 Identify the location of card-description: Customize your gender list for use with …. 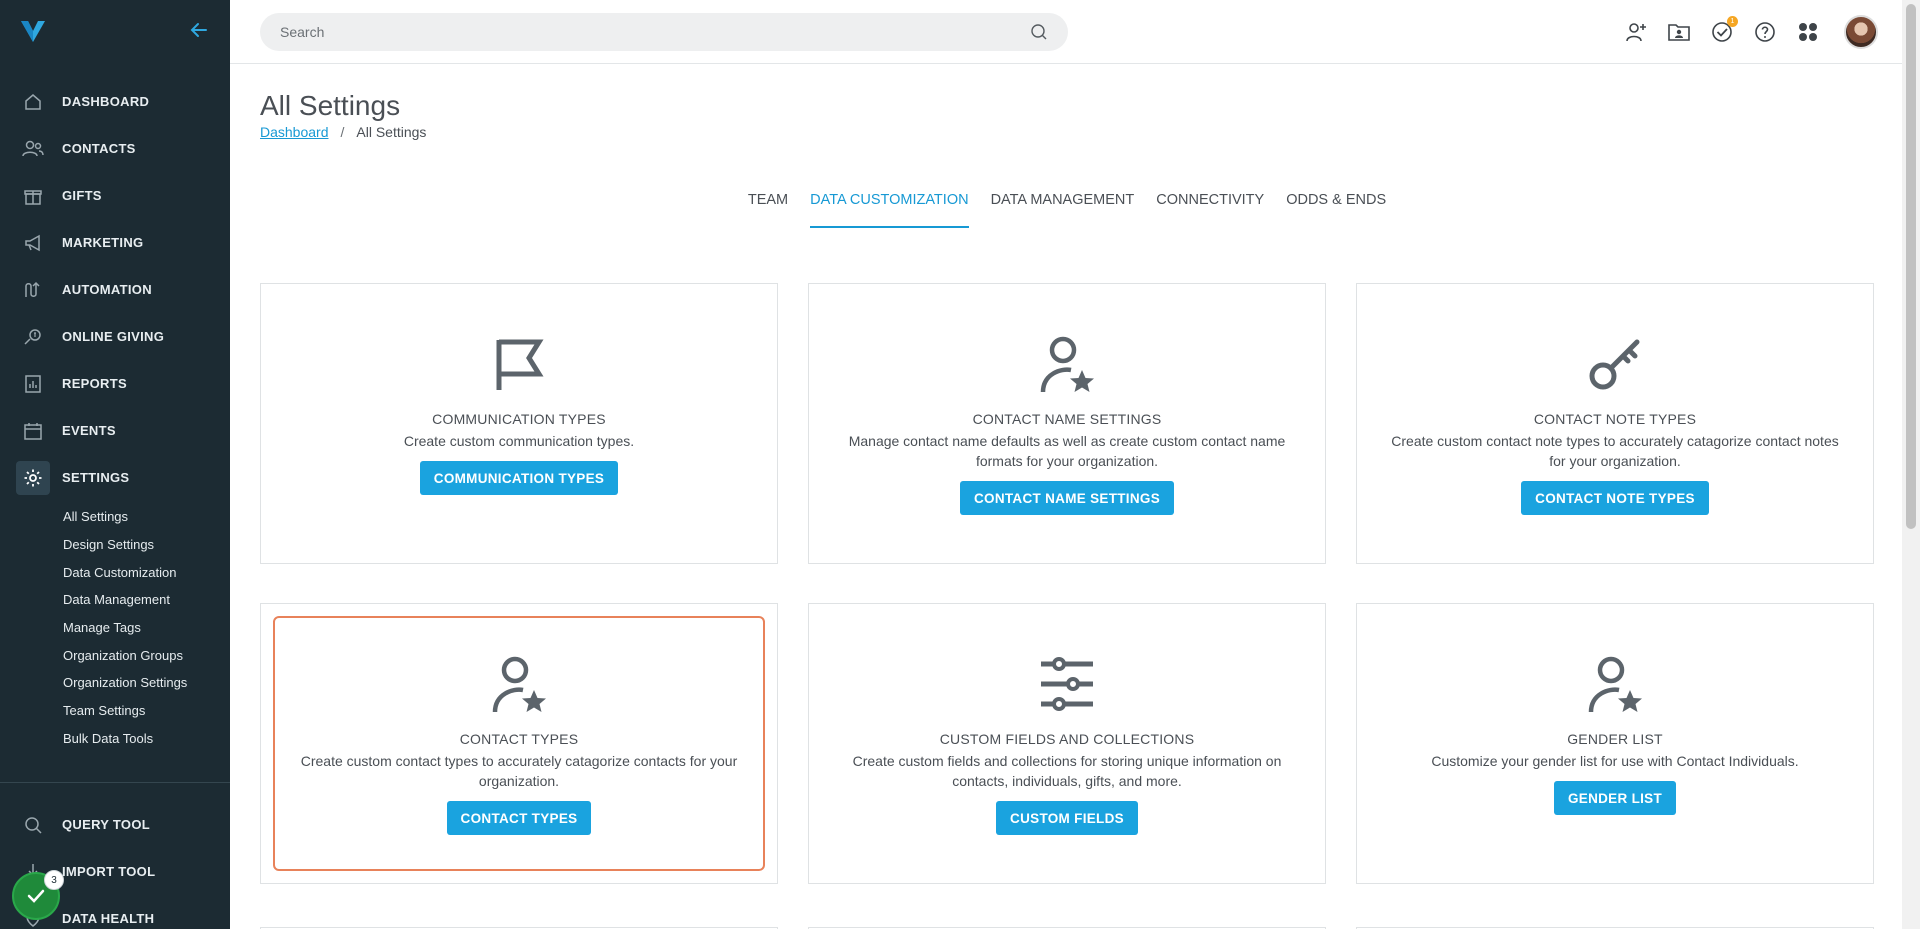
(1615, 761).